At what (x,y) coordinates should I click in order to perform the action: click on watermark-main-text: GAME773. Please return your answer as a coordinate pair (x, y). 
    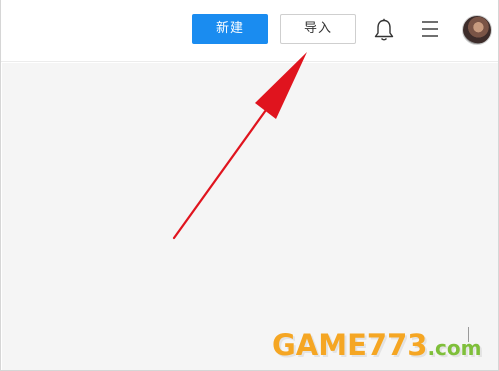
    Looking at the image, I should click on (350, 345).